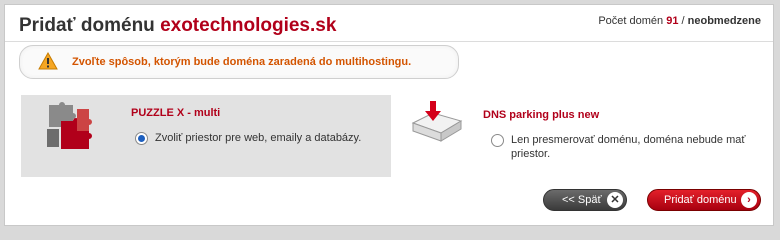 The image size is (780, 240). Describe the element at coordinates (582, 200) in the screenshot. I see `back-button-label: << Späť` at that location.